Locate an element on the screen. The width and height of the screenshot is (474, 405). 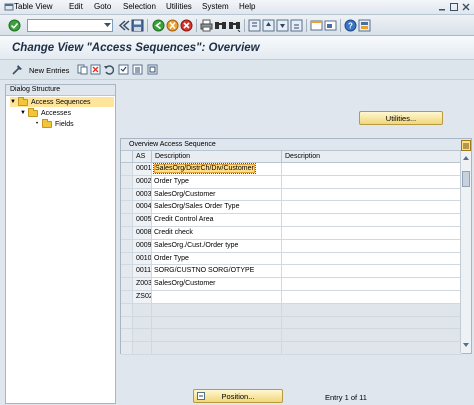
menu-selection: Selection is located at coordinates (139, 6).